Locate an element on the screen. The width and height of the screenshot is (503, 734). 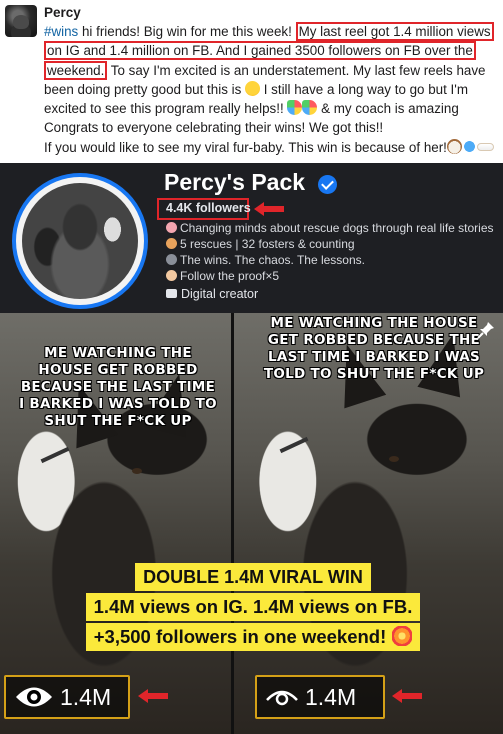
bio-line: Follow the proof×5 is located at coordinates (222, 276).